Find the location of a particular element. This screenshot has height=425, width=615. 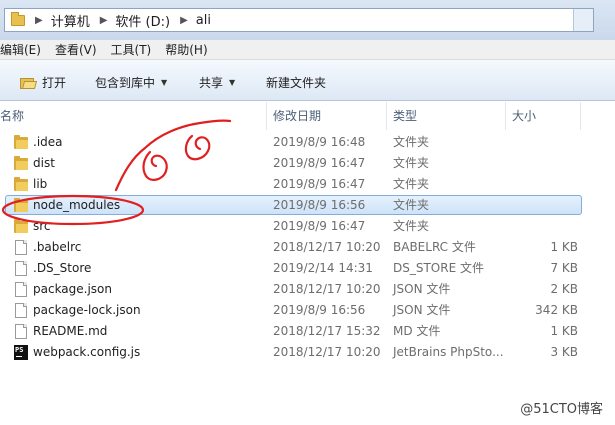

file-row: .babelrc 2018/12/17 10:20 BABELRC 文件 1 KB is located at coordinates (307, 247).